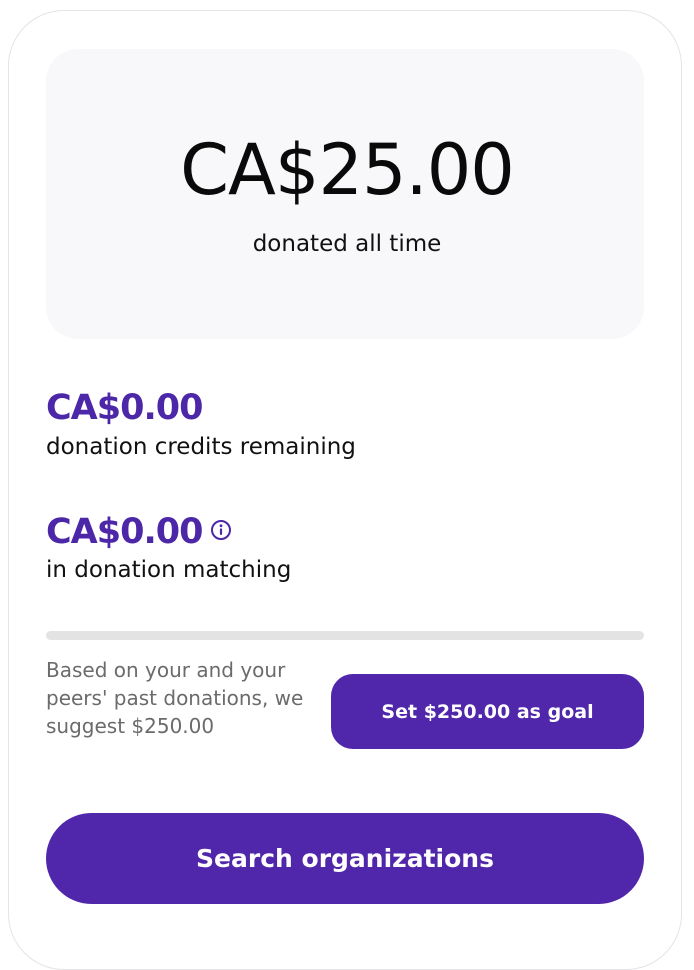  I want to click on matching-label: in donation matching, so click(169, 570).